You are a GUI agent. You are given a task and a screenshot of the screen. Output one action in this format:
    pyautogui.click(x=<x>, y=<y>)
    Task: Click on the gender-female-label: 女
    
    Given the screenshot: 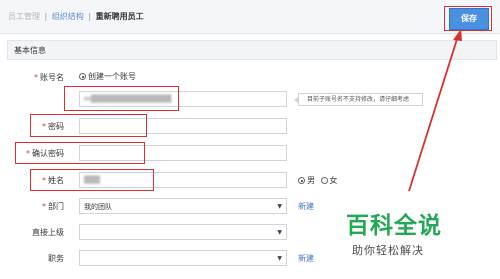 What is the action you would take?
    pyautogui.click(x=333, y=180)
    